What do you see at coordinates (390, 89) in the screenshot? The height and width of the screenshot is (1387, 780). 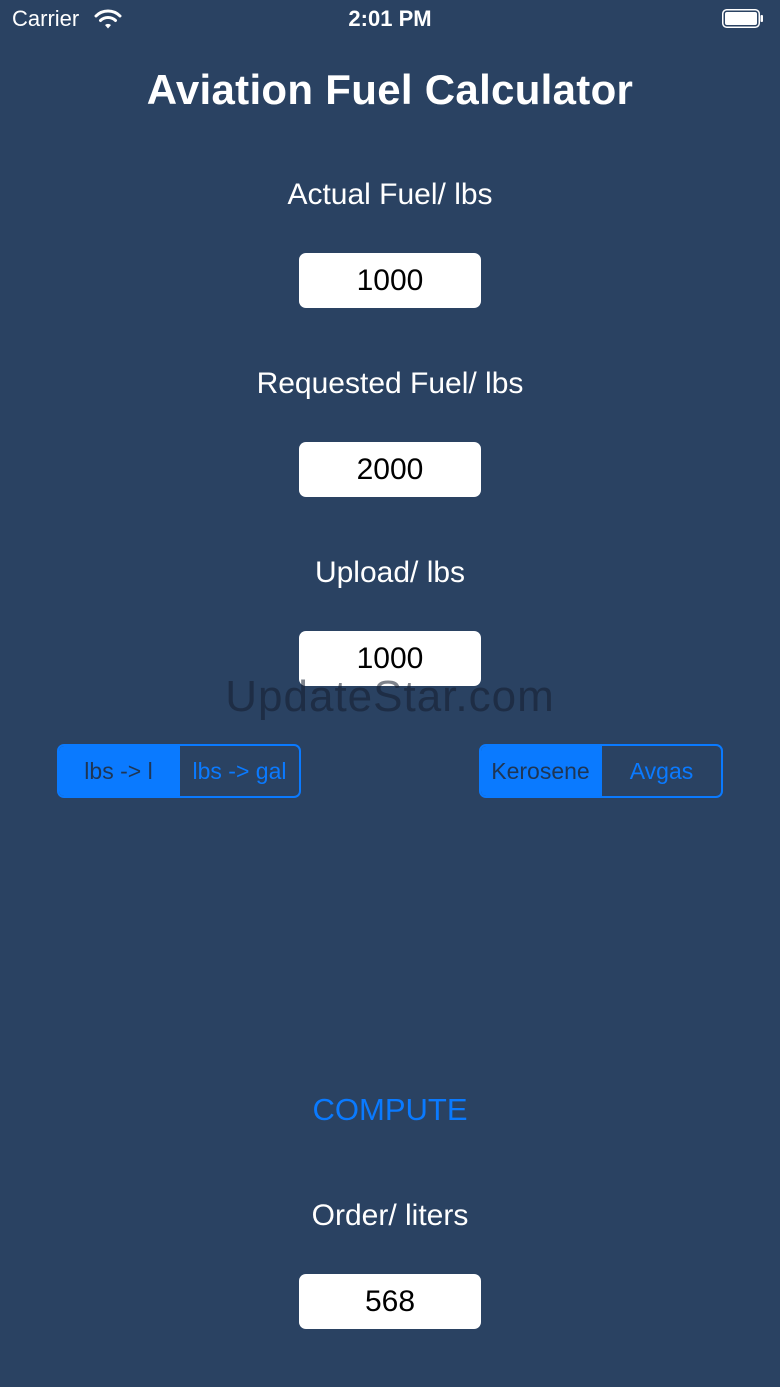 I see `page-title: Aviation Fuel Calculator` at bounding box center [390, 89].